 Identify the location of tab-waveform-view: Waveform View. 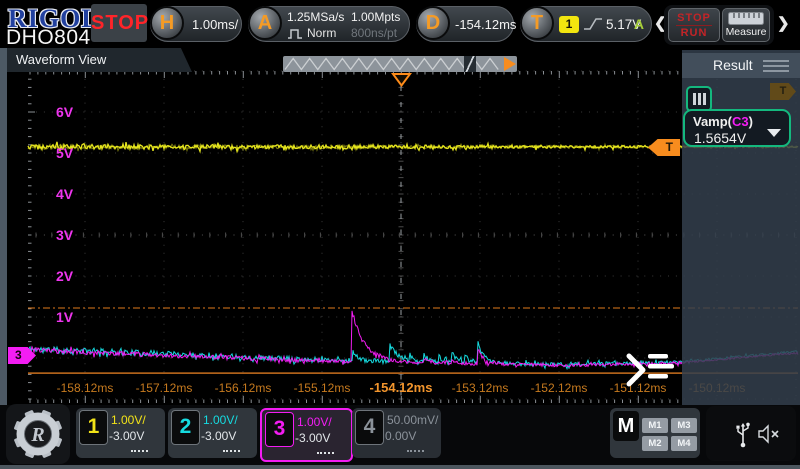
(99, 60).